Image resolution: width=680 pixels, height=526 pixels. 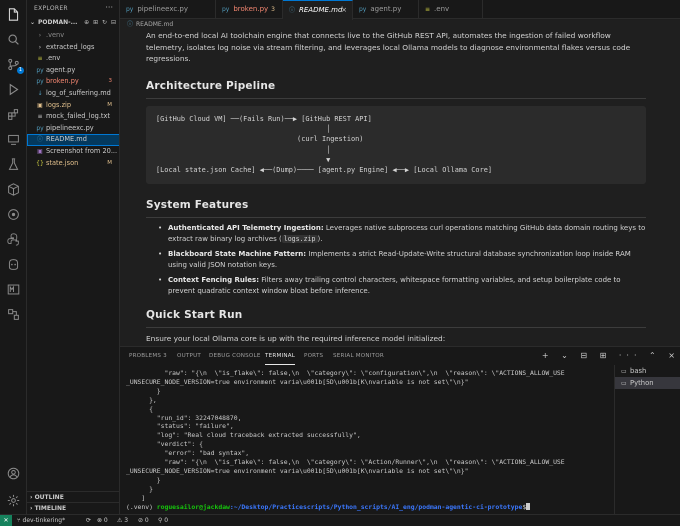 I want to click on branch-indicator: ⑂ dev-tinkering*, so click(x=41, y=520).